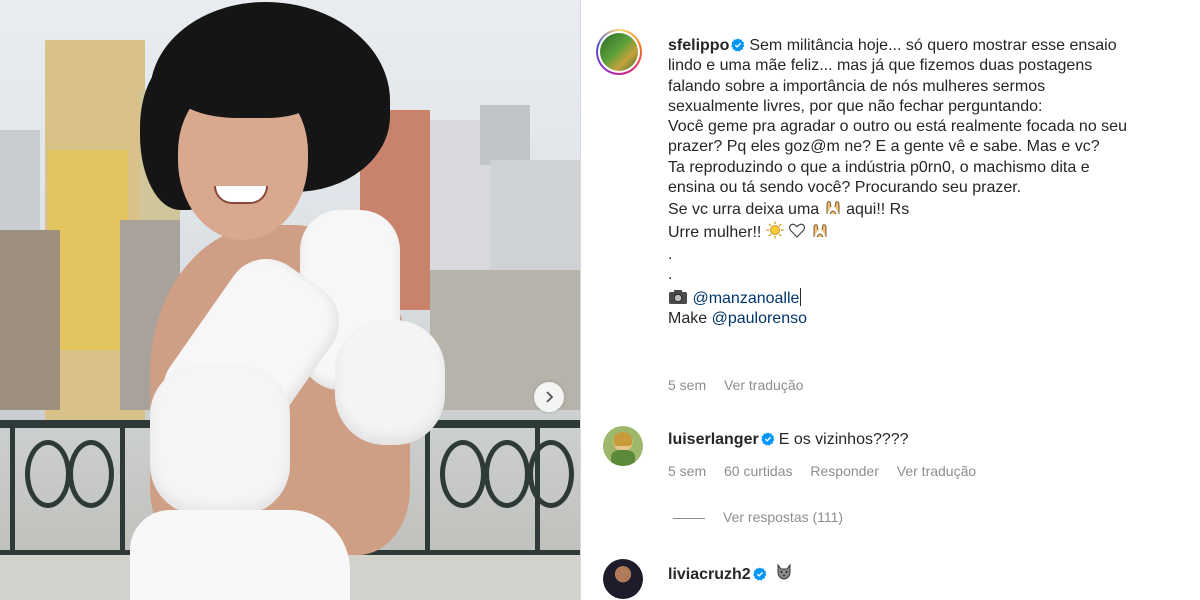  I want to click on post-time: 5 sem, so click(687, 385).